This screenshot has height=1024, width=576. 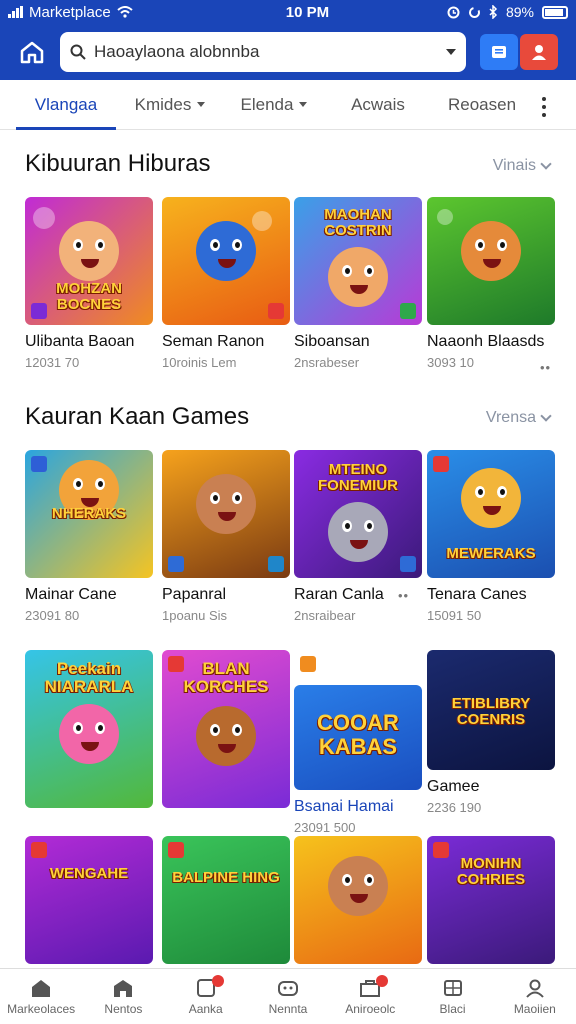 What do you see at coordinates (544, 107) in the screenshot?
I see `more-options-icon` at bounding box center [544, 107].